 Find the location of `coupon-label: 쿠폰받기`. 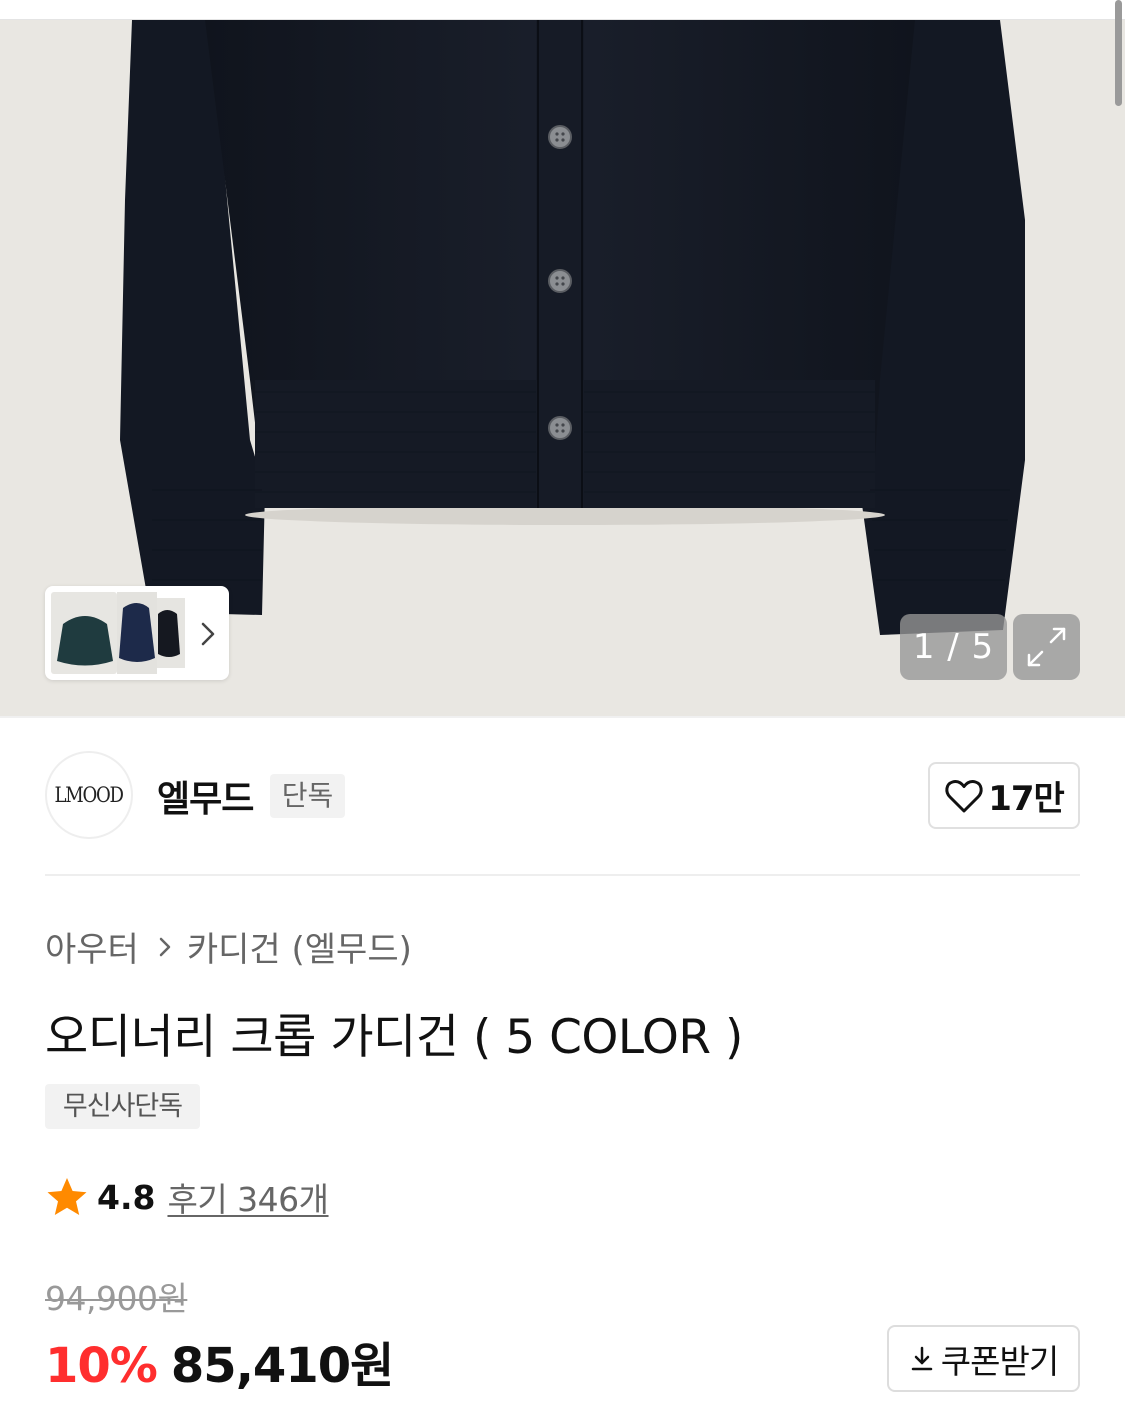

coupon-label: 쿠폰받기 is located at coordinates (999, 1361).